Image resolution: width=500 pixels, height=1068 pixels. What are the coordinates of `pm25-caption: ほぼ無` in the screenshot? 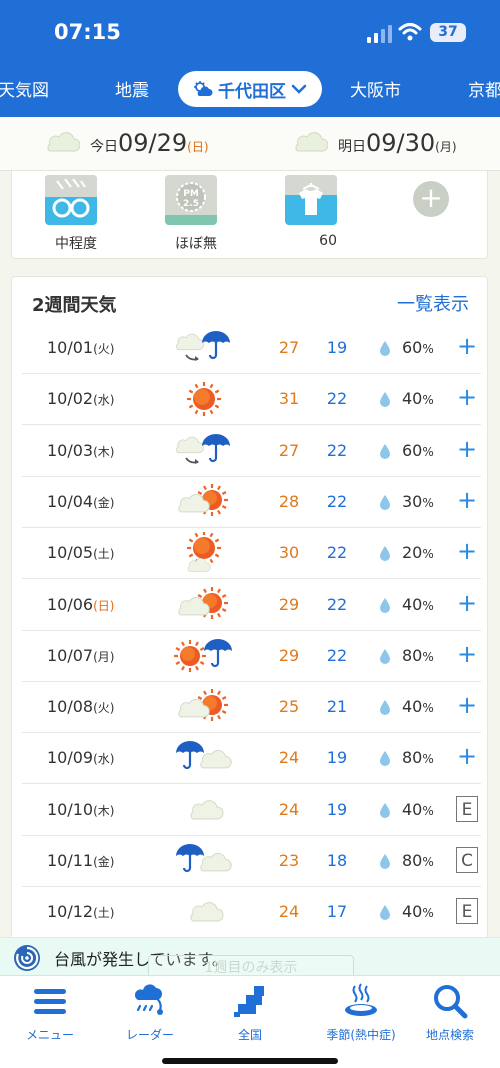 It's located at (196, 244).